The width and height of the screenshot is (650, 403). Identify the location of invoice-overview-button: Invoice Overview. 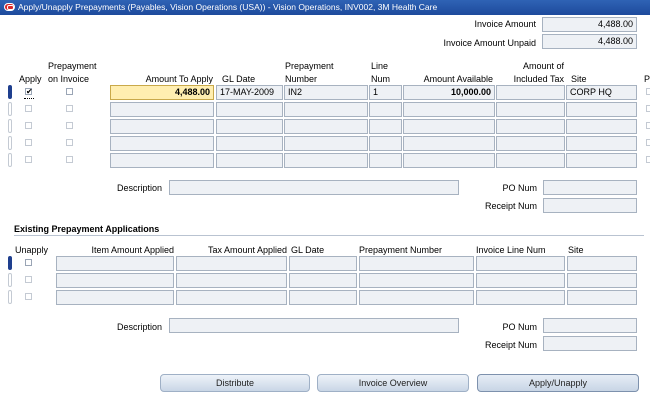
(393, 383).